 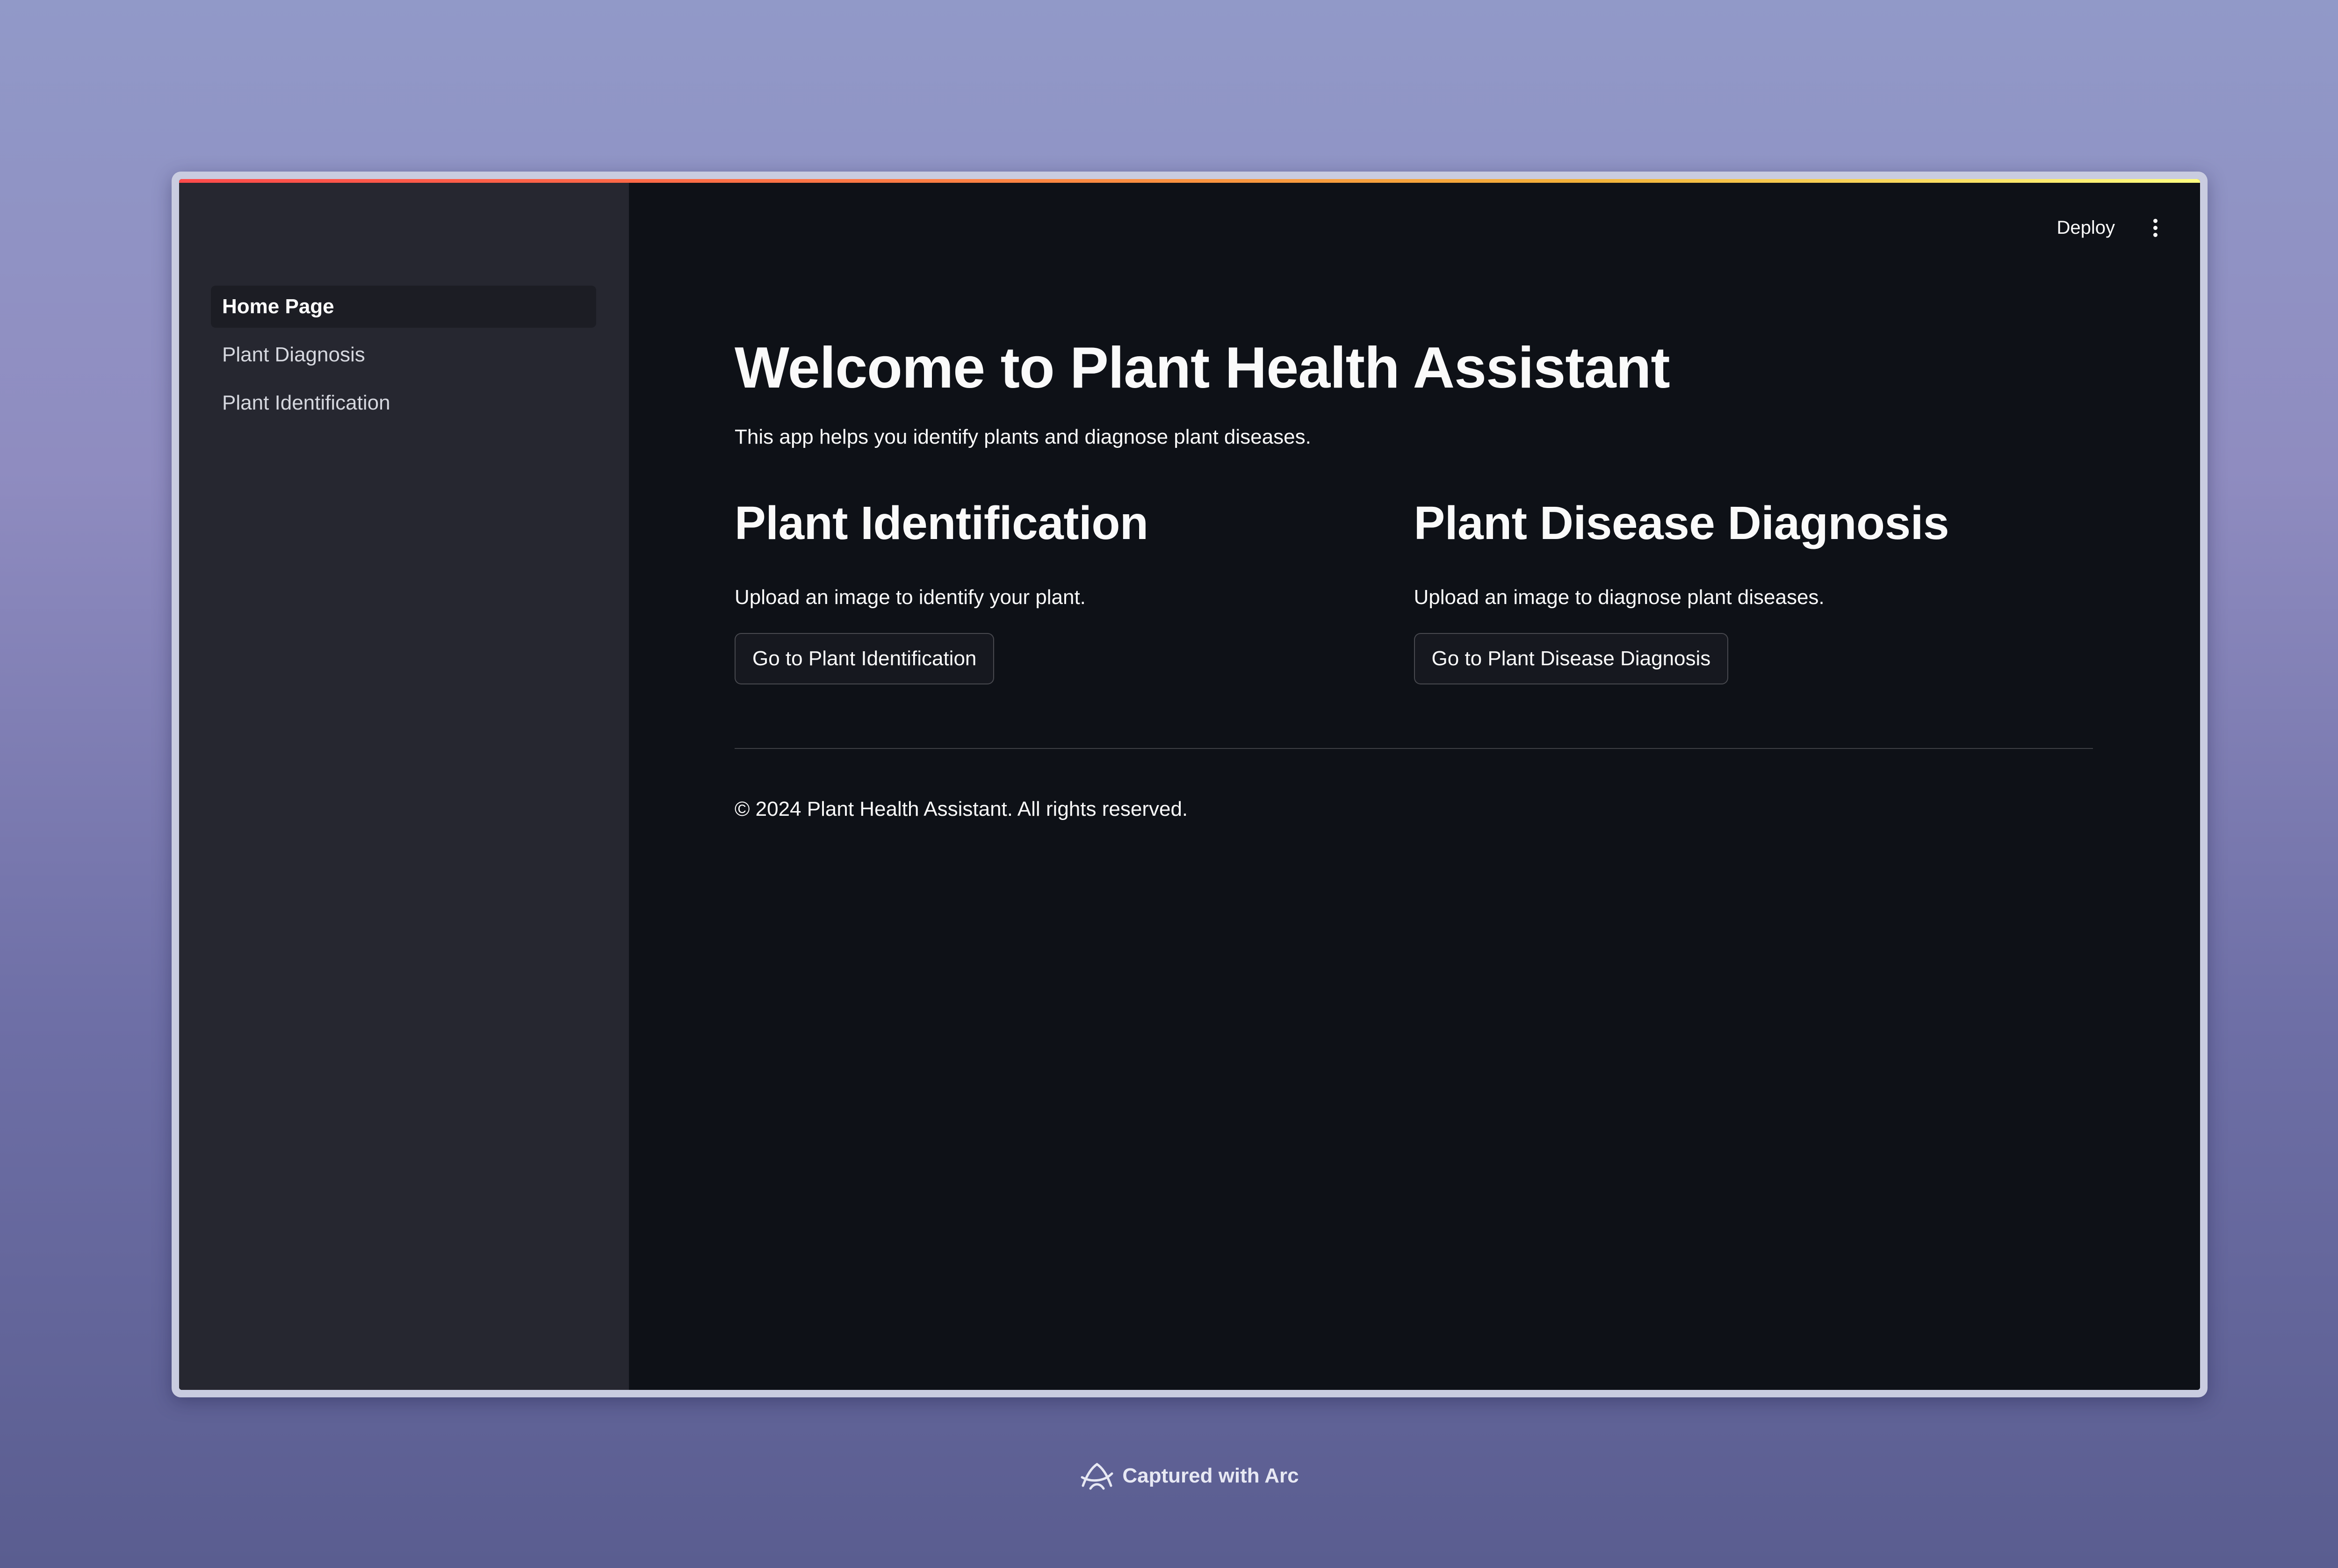 I want to click on section-title: Plant Identification, so click(x=942, y=522).